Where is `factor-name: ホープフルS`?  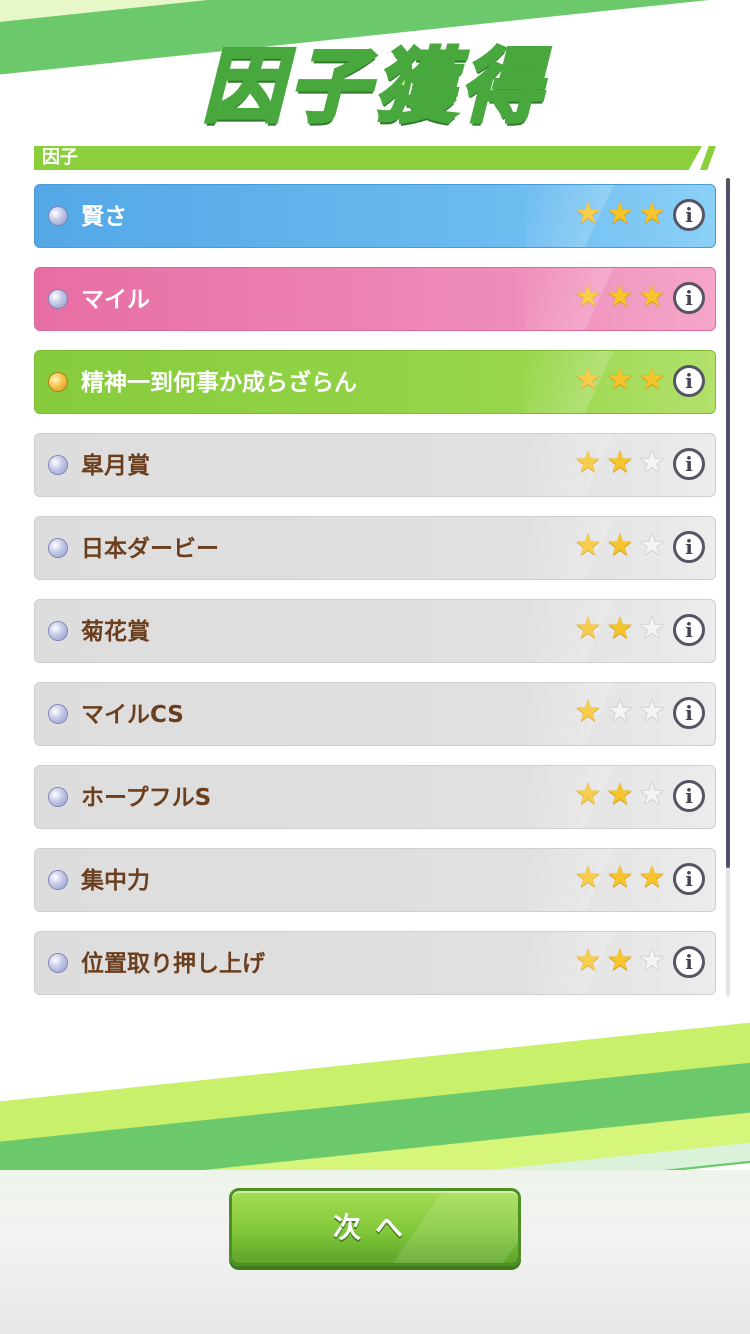
factor-name: ホープフルS is located at coordinates (146, 798).